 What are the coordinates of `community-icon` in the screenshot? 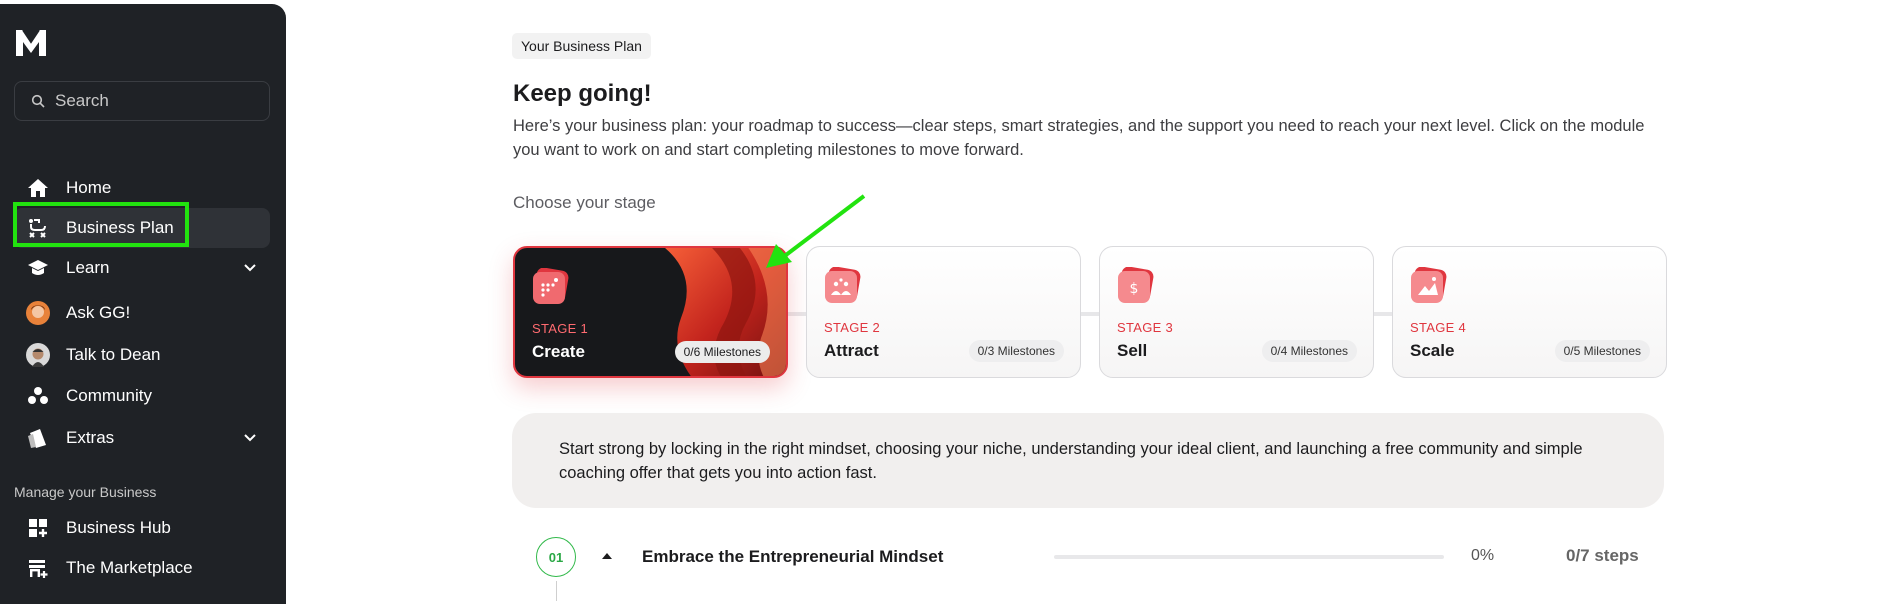 It's located at (38, 396).